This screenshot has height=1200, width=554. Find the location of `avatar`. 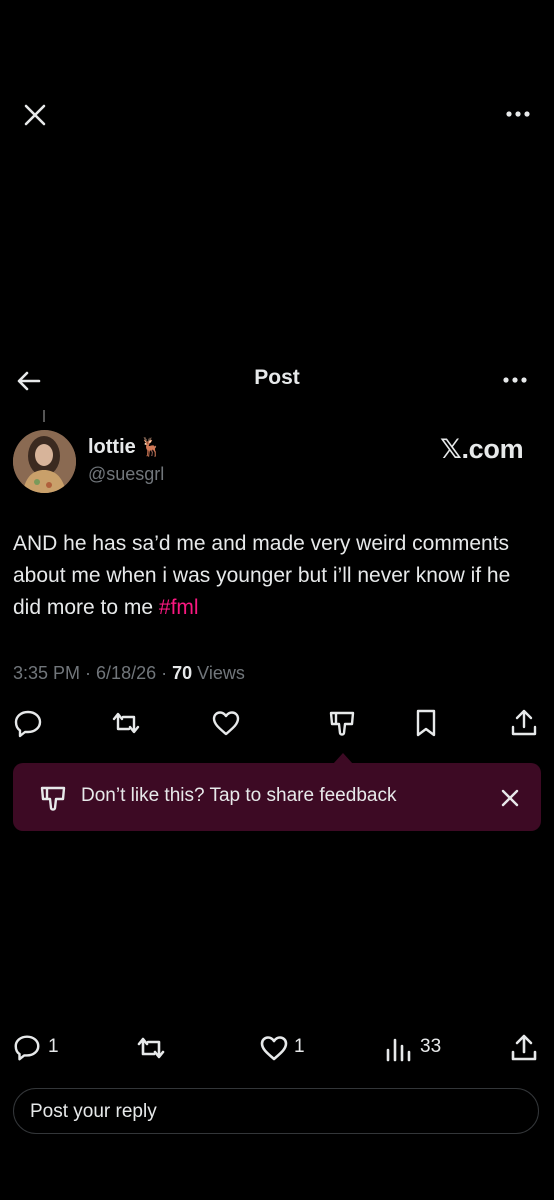

avatar is located at coordinates (44, 461).